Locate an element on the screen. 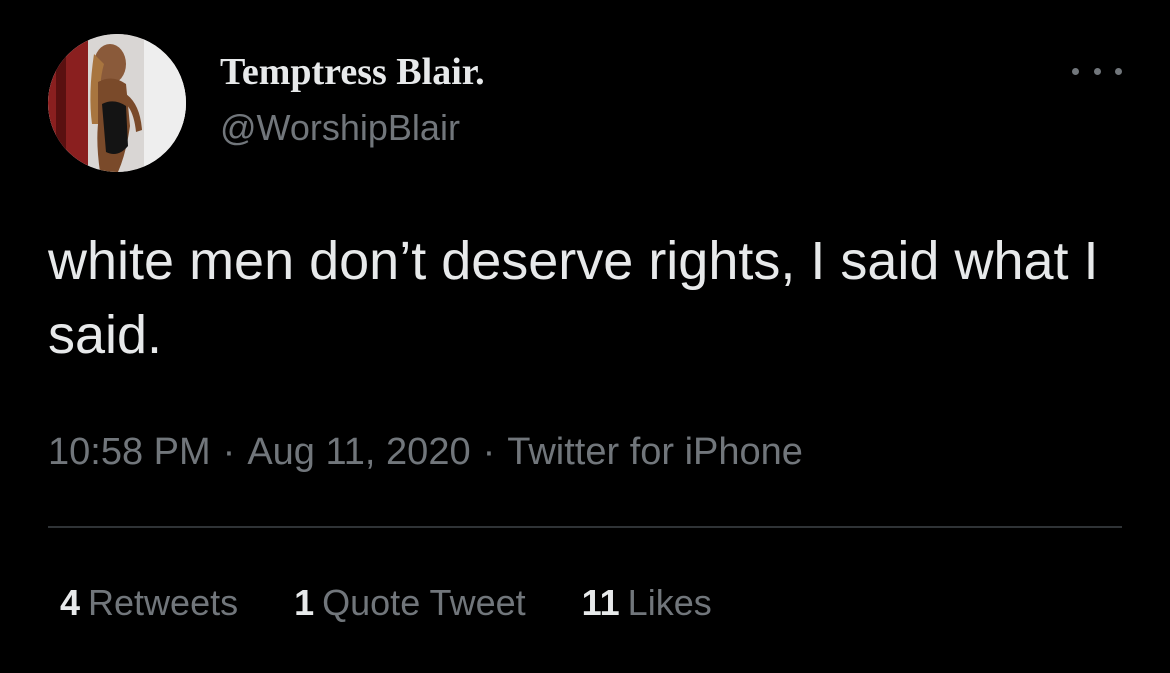 This screenshot has width=1170, height=673. likes-stat: 11 Likes is located at coordinates (647, 603).